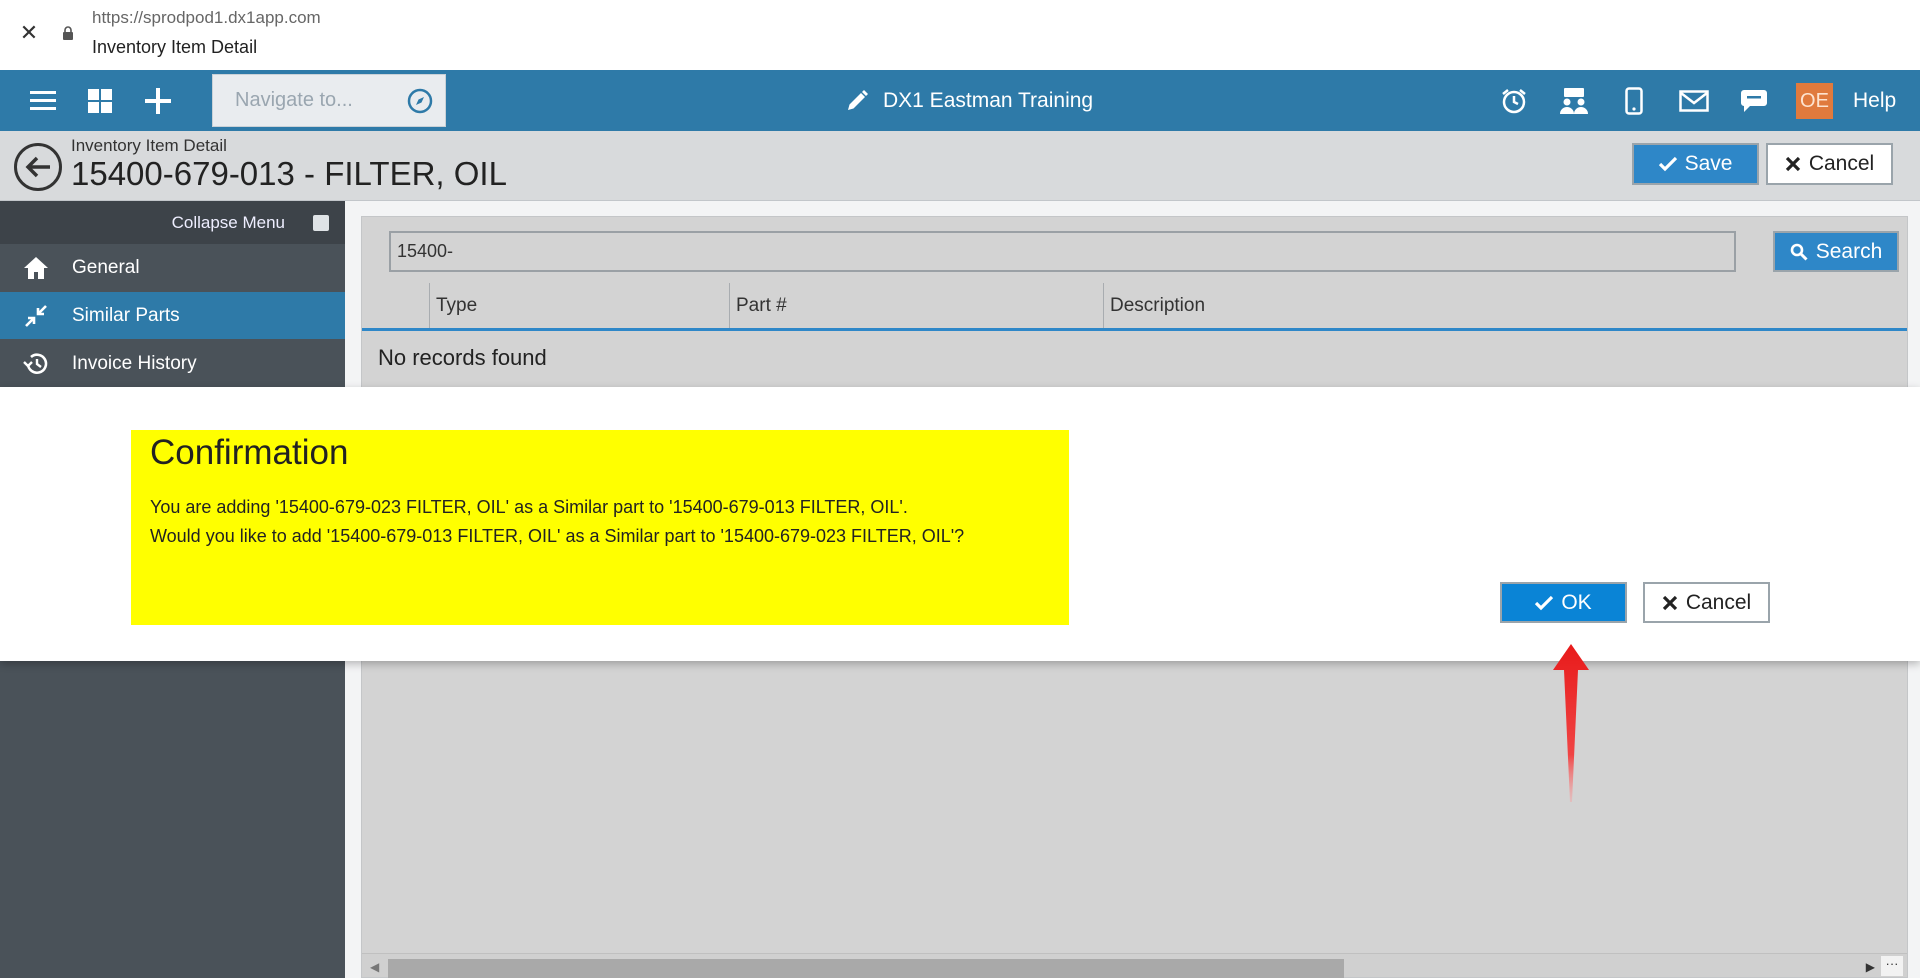 Image resolution: width=1920 pixels, height=978 pixels. What do you see at coordinates (249, 452) in the screenshot?
I see `dialog-title: Confirmation` at bounding box center [249, 452].